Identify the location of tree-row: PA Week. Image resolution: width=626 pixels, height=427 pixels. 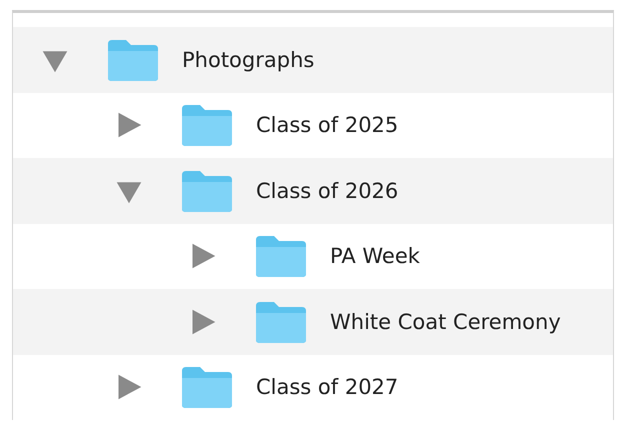
(313, 256).